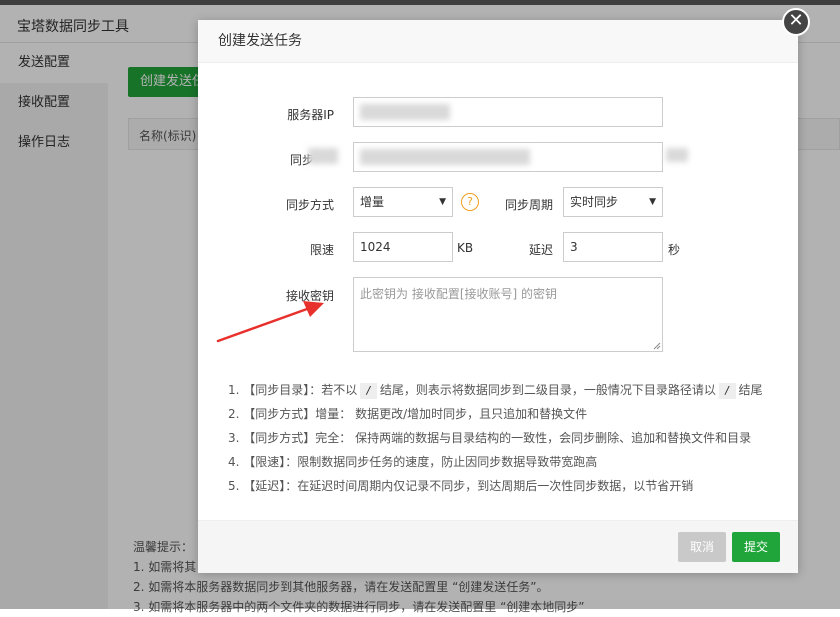 This screenshot has height=617, width=840. Describe the element at coordinates (796, 22) in the screenshot. I see `close-icon: ✕` at that location.